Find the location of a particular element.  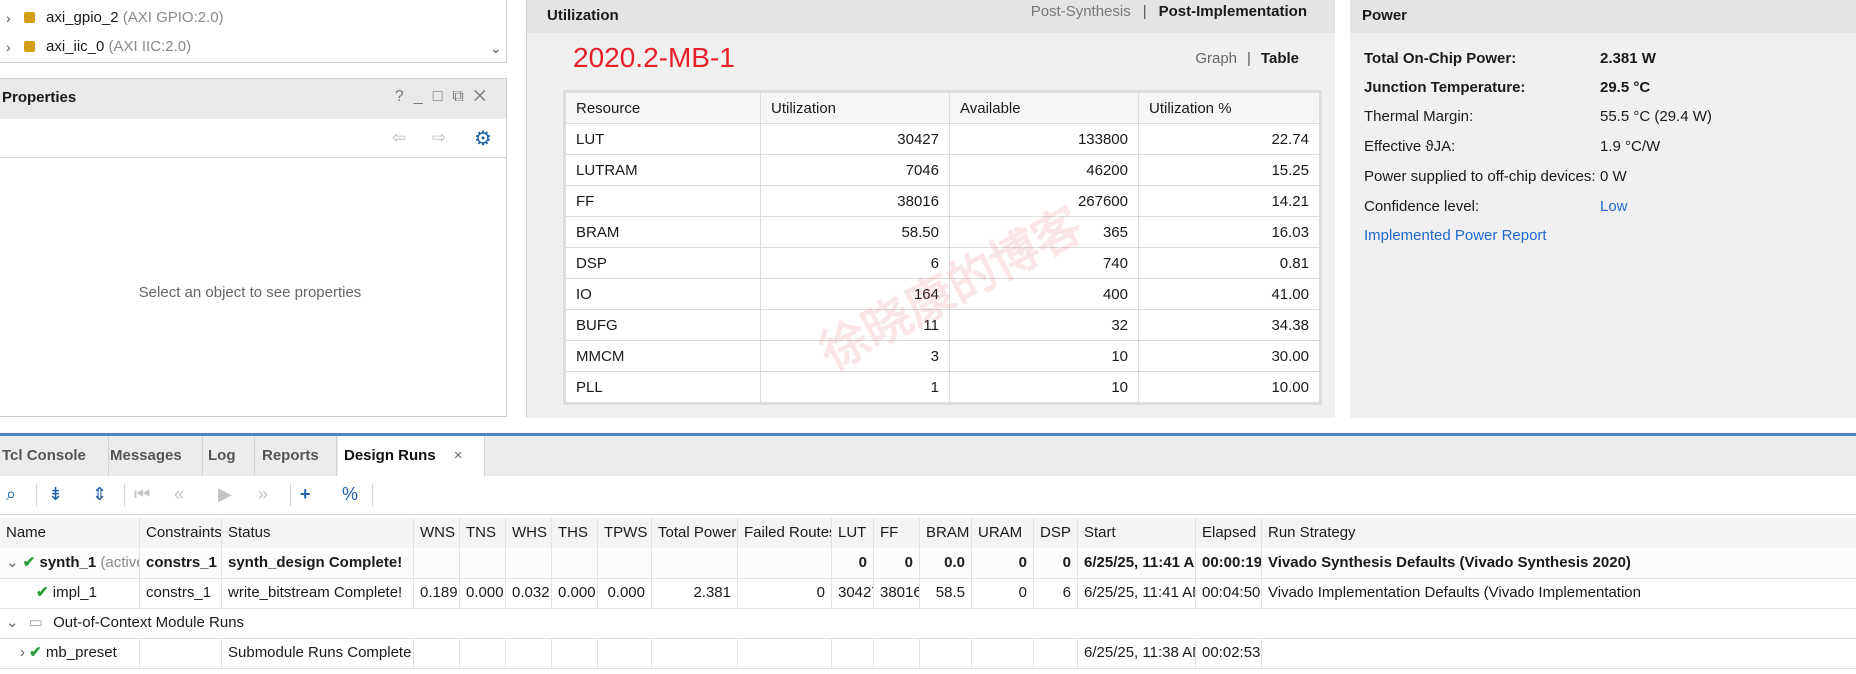

active-tag: (active) is located at coordinates (119, 562).